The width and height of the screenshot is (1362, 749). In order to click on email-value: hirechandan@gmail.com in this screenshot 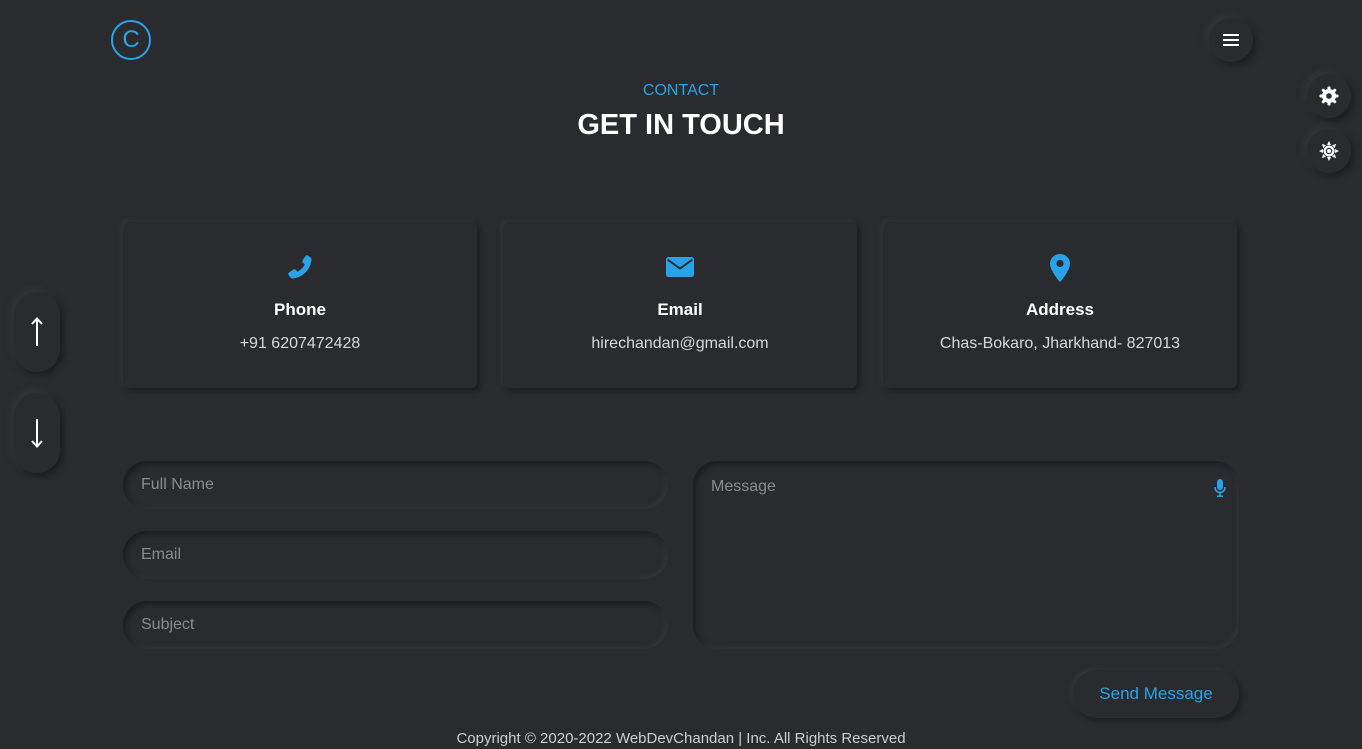, I will do `click(680, 344)`.